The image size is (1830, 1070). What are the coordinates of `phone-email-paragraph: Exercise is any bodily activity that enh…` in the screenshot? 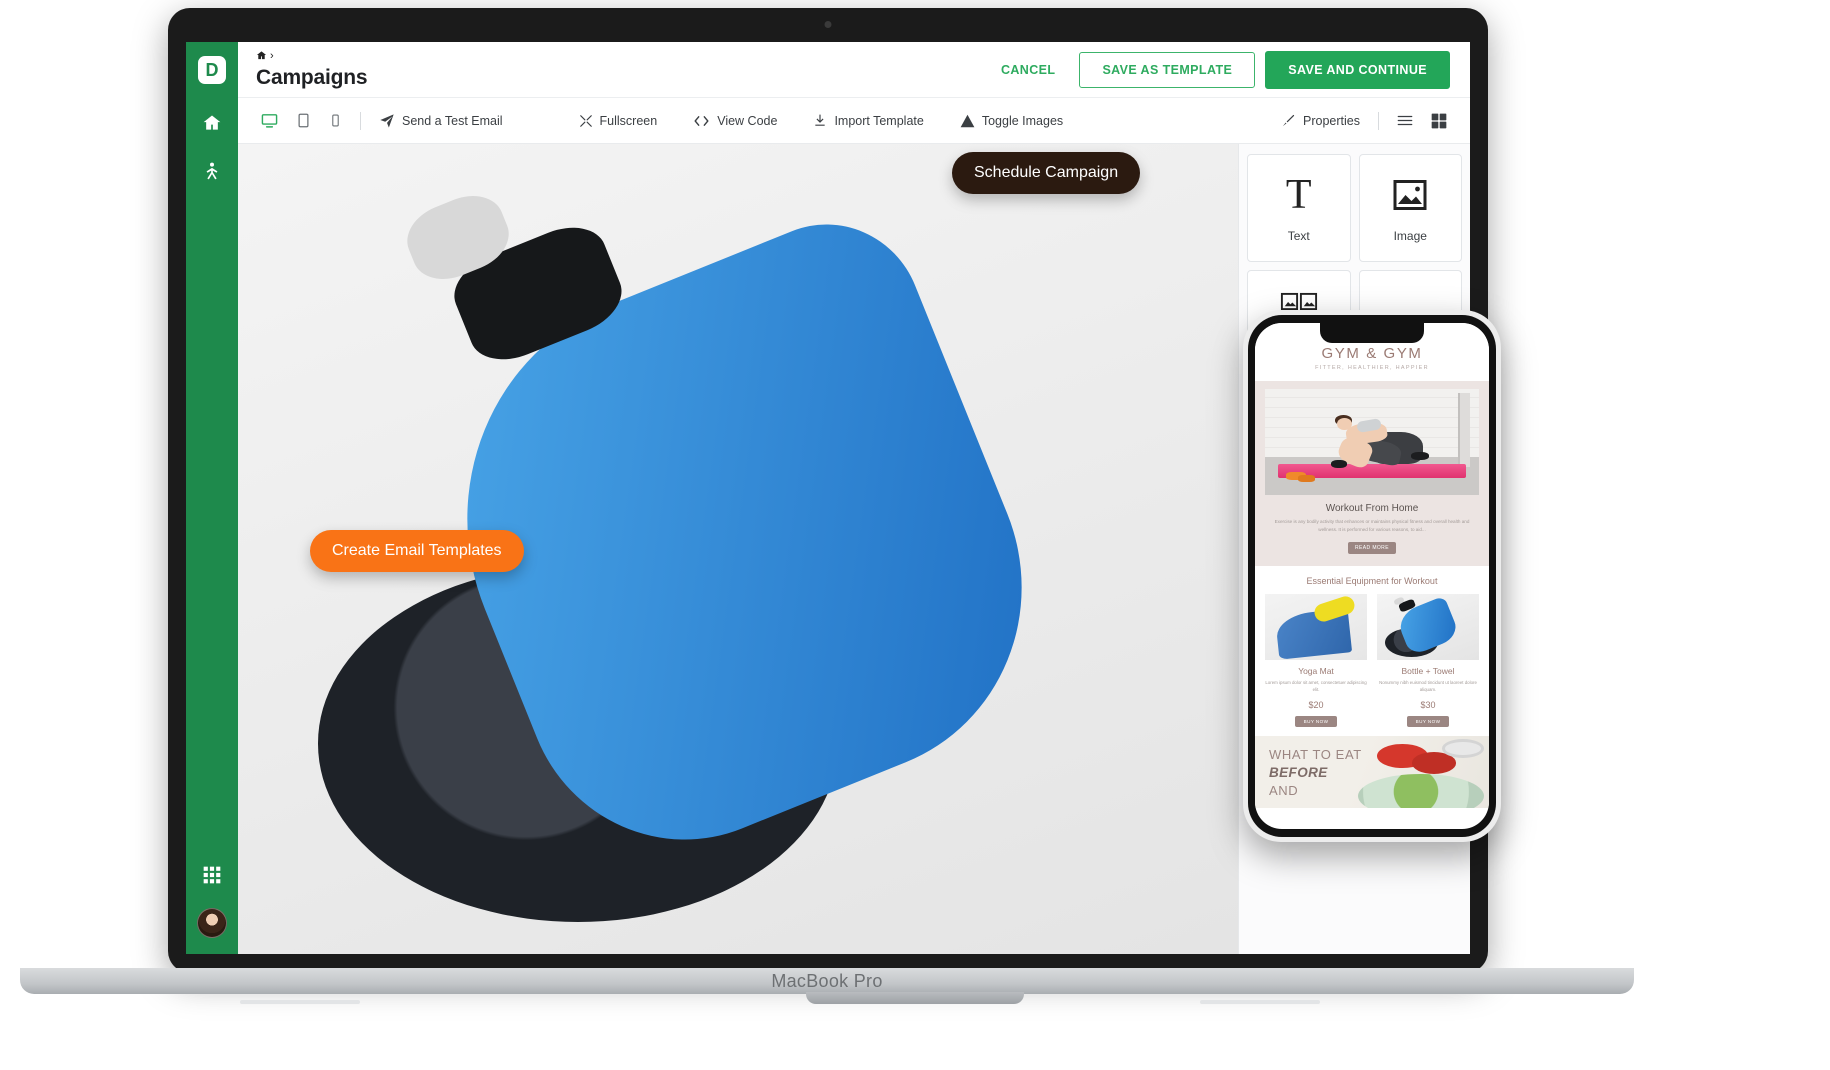 It's located at (1372, 526).